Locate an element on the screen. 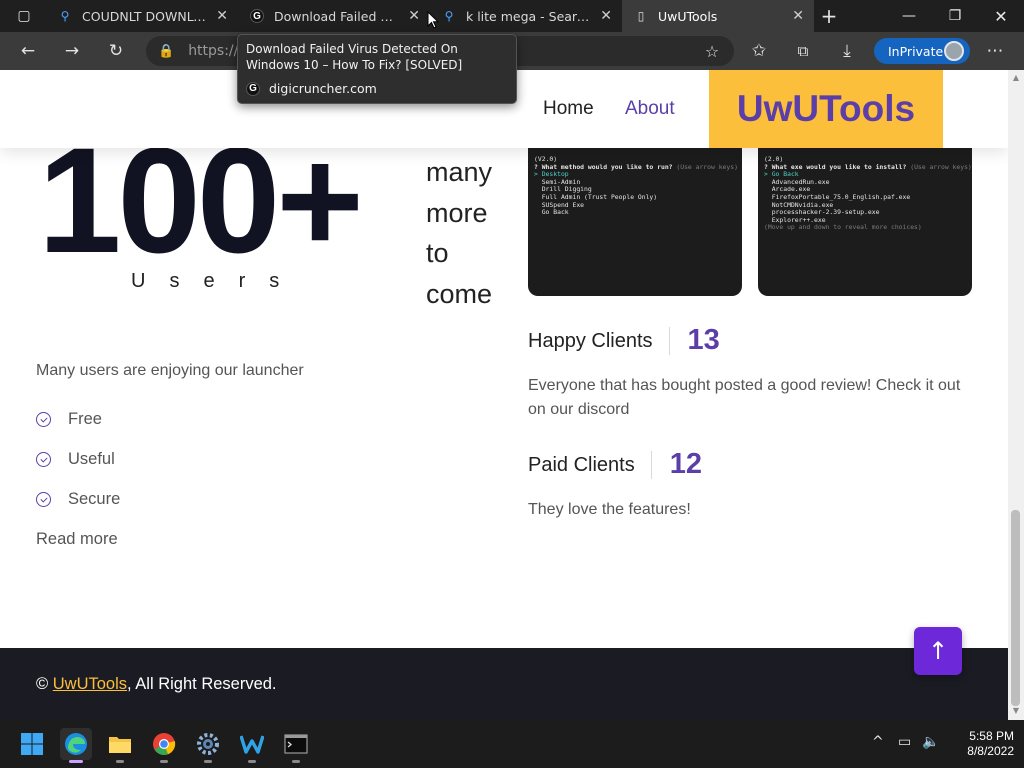 This screenshot has height=768, width=1024. nav-about-link: About is located at coordinates (650, 109).